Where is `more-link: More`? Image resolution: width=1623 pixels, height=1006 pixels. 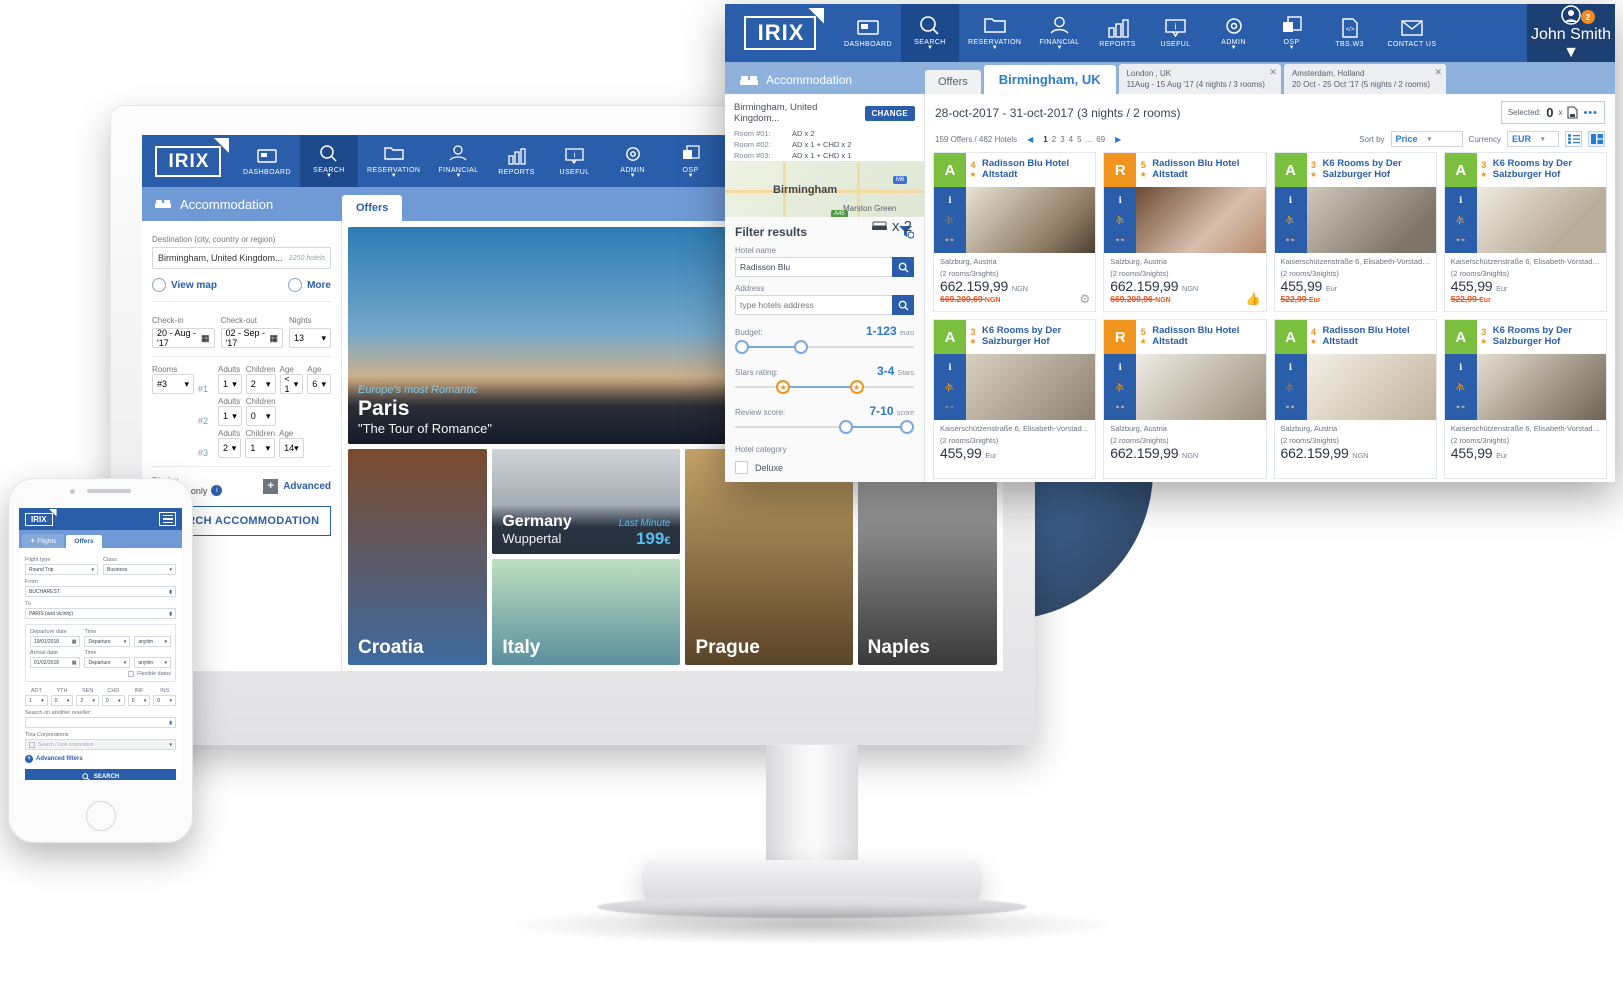 more-link: More is located at coordinates (309, 285).